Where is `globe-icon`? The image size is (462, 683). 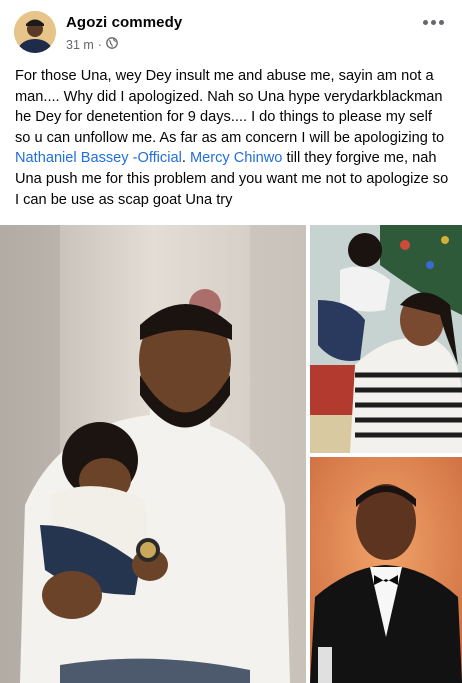 globe-icon is located at coordinates (112, 44).